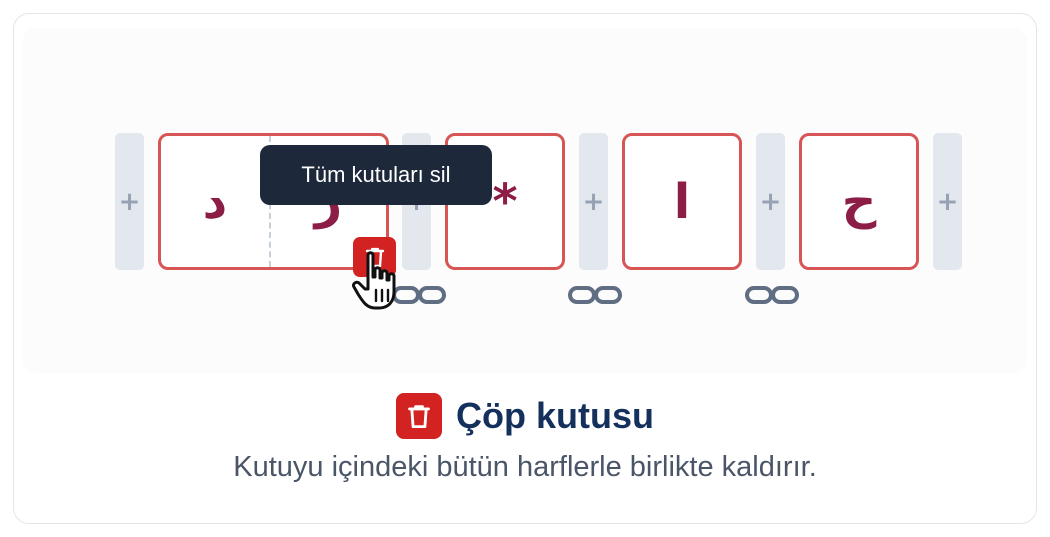 The image size is (1050, 537). What do you see at coordinates (215, 201) in the screenshot?
I see `letter: د` at bounding box center [215, 201].